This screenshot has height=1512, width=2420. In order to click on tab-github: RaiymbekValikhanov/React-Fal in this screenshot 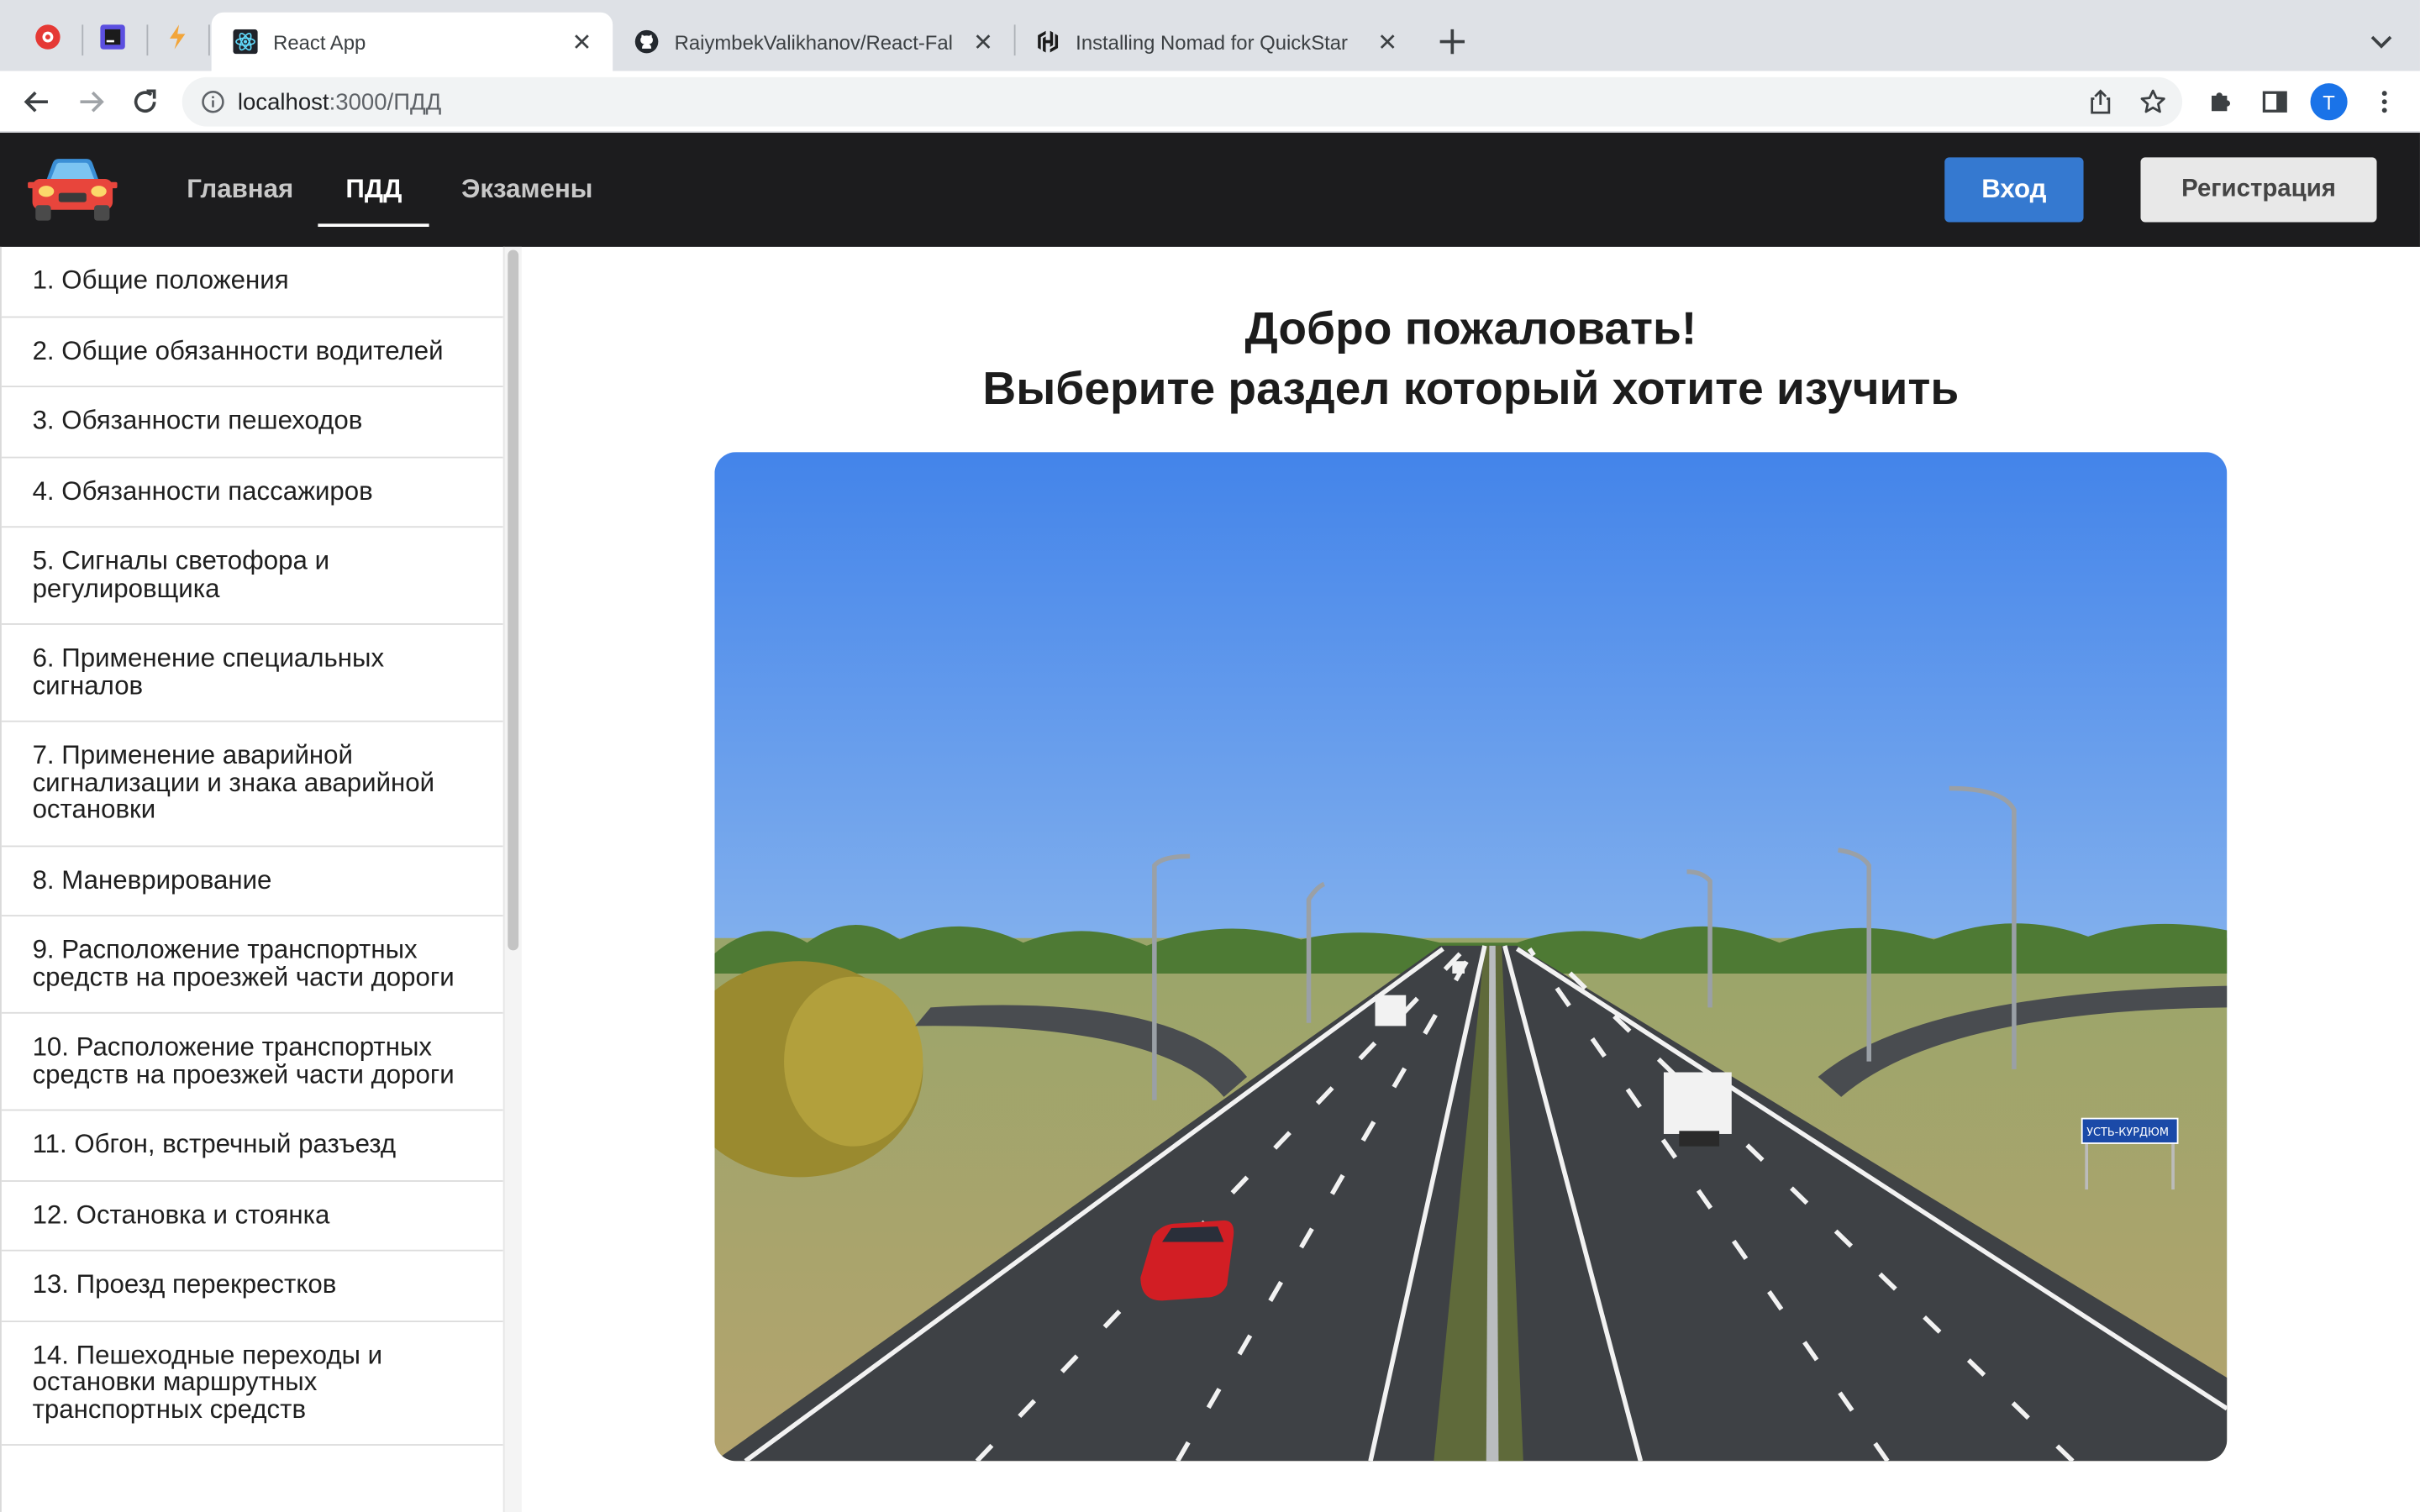, I will do `click(813, 42)`.